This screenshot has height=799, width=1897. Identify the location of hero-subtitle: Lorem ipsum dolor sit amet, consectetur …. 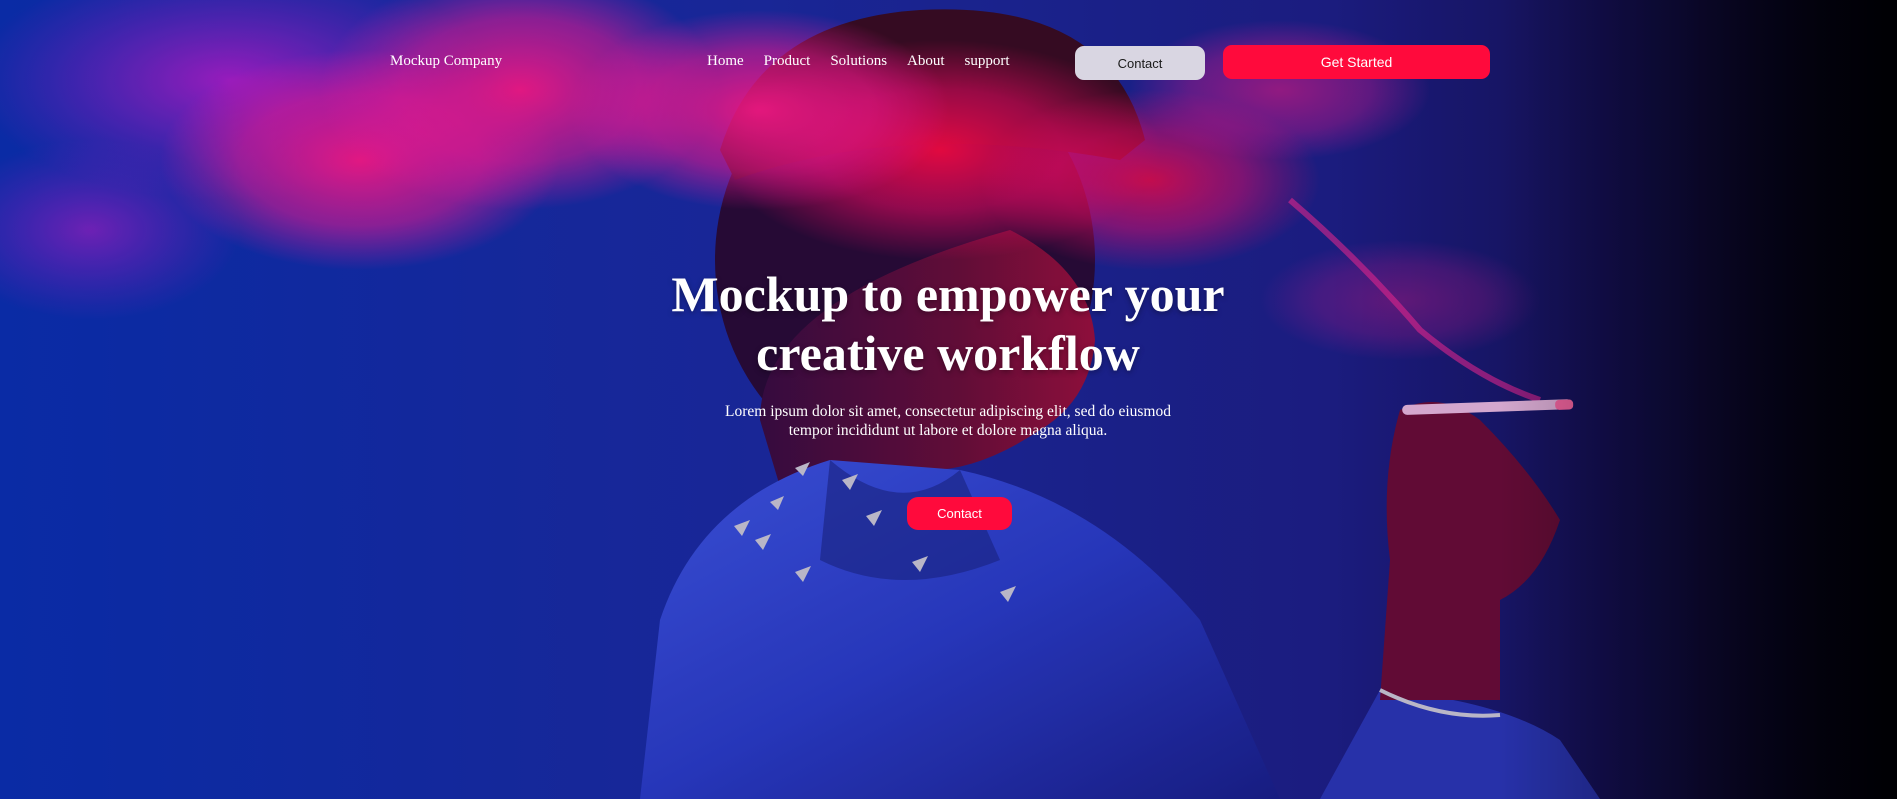
(948, 421).